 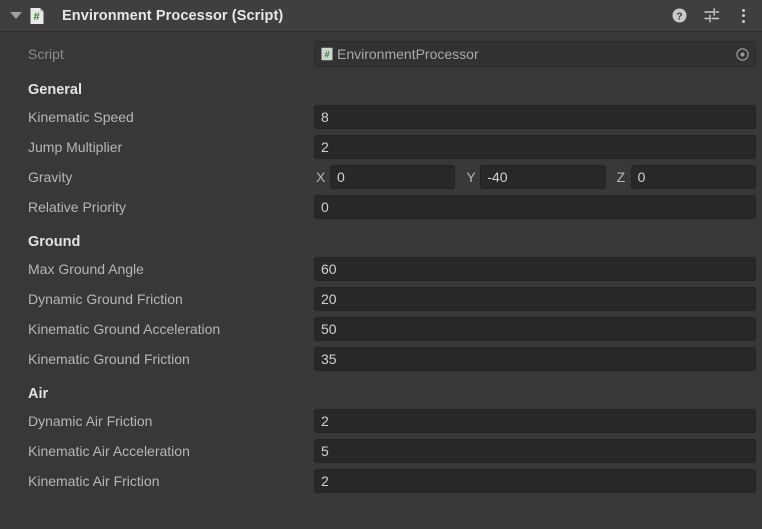 I want to click on gravity-z-part: Z 0, so click(x=685, y=177).